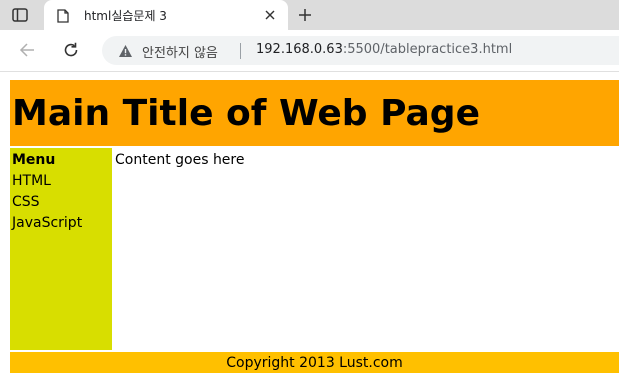  What do you see at coordinates (240, 51) in the screenshot?
I see `address-divider` at bounding box center [240, 51].